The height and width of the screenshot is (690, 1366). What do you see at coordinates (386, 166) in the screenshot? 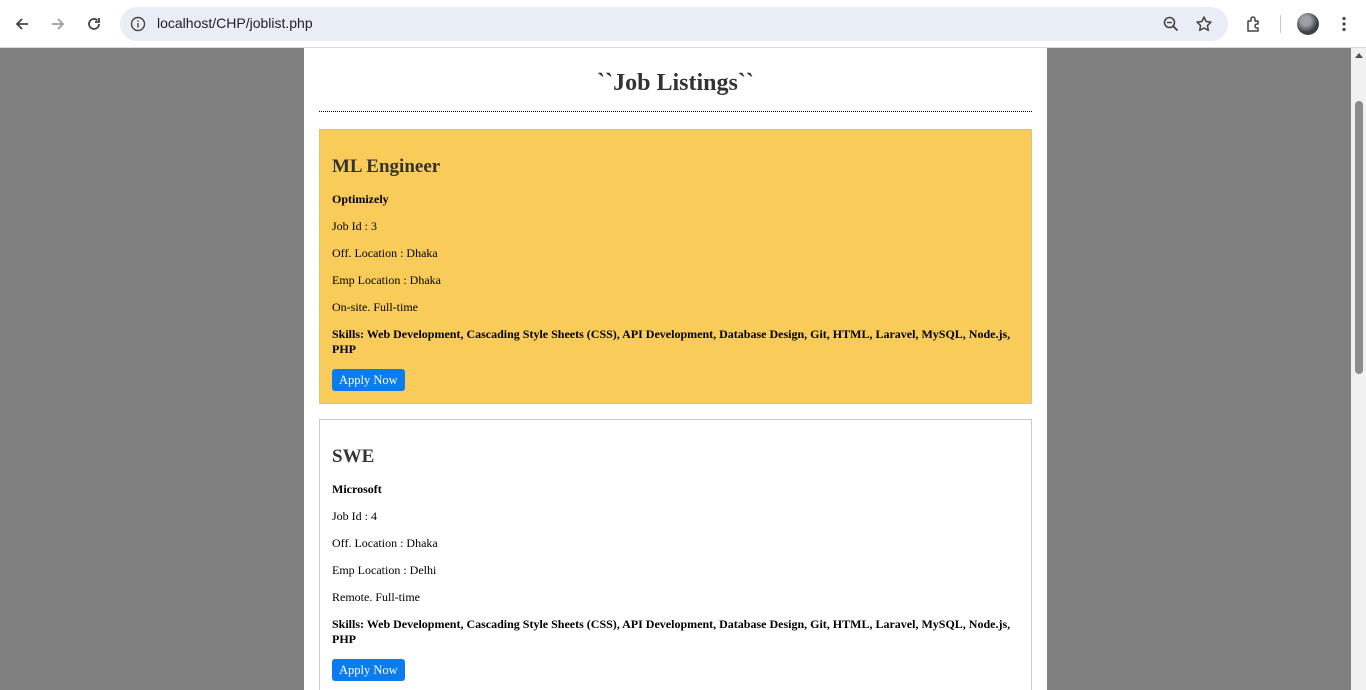
I see `job-title: ML Engineer` at bounding box center [386, 166].